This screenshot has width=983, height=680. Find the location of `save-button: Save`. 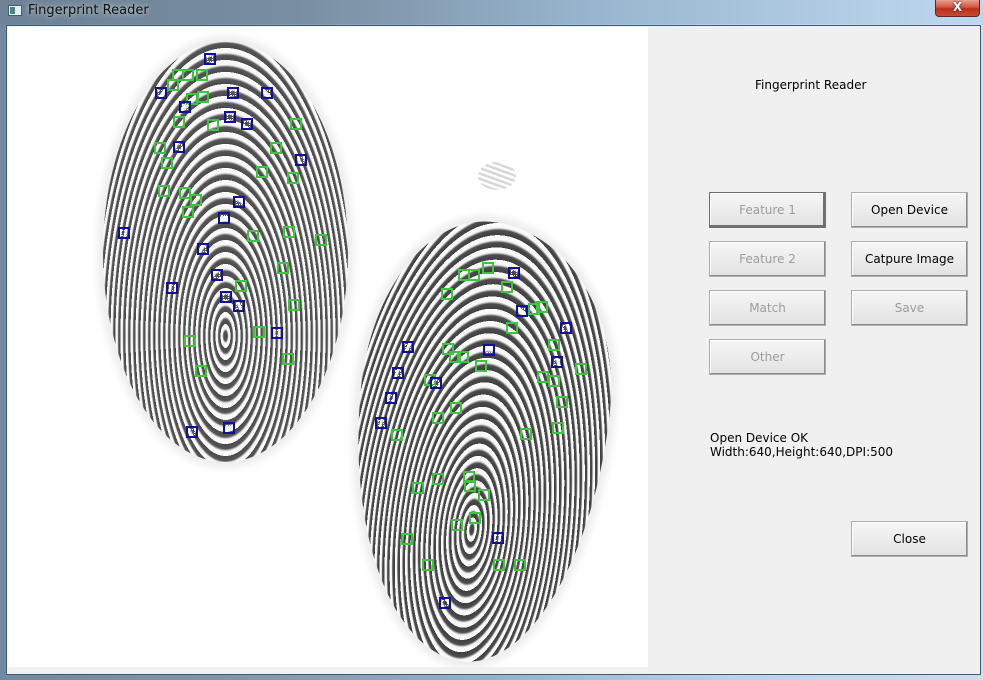

save-button: Save is located at coordinates (909, 308).